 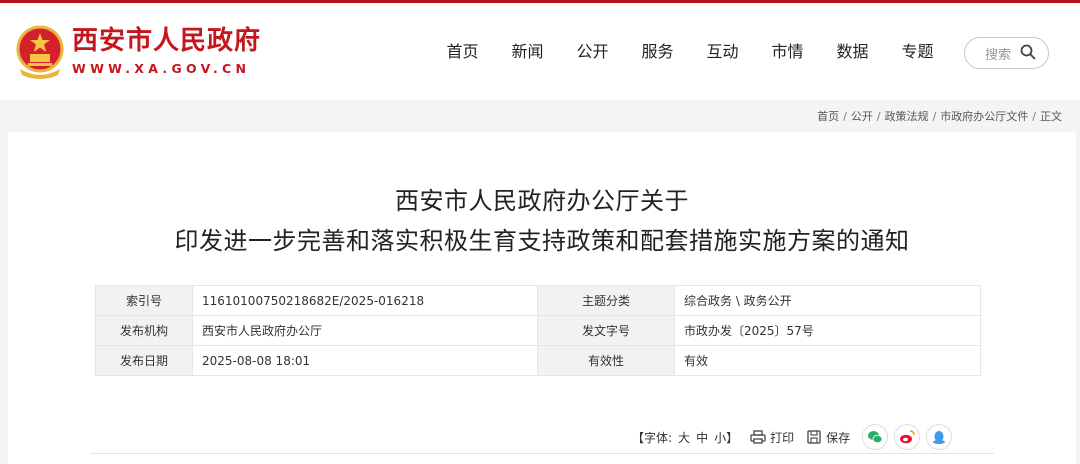 I want to click on nav-item-topics: 专题, so click(x=917, y=52).